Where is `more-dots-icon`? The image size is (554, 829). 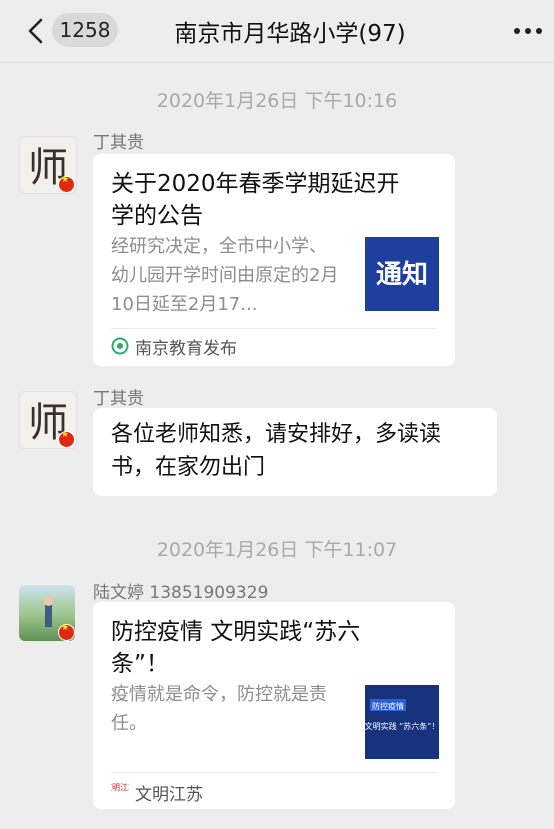 more-dots-icon is located at coordinates (529, 32).